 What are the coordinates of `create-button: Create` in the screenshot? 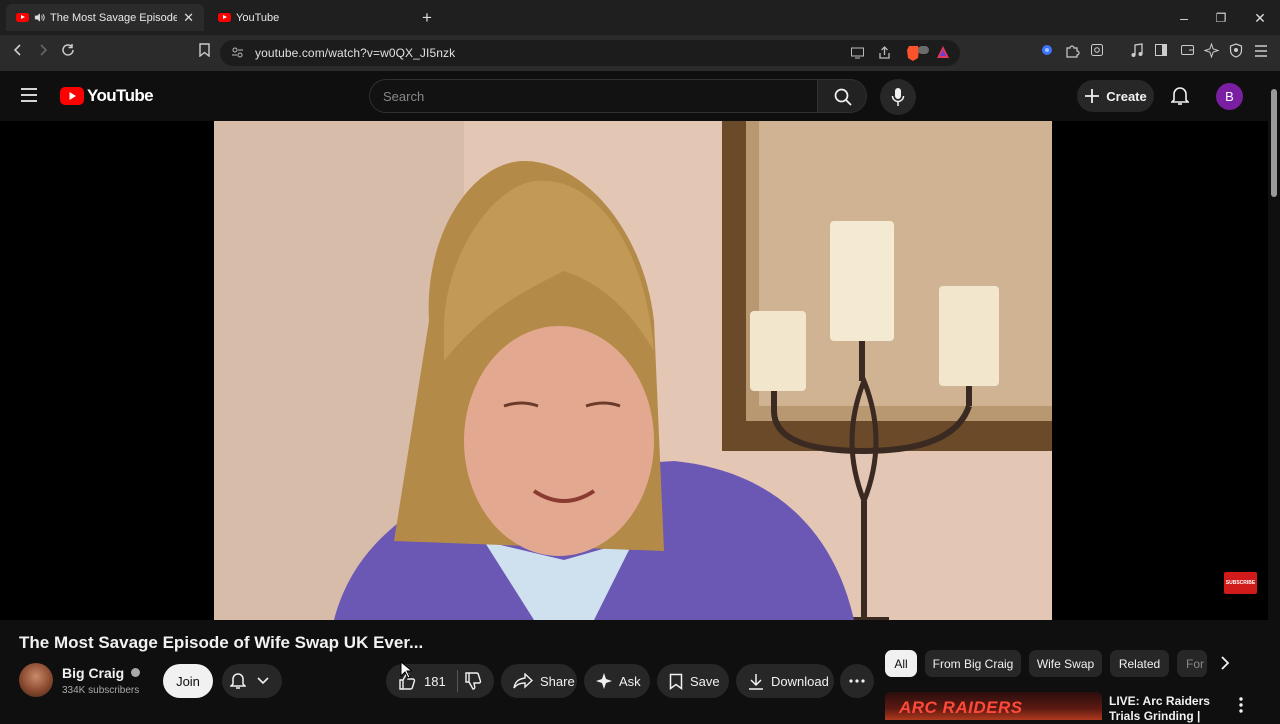 It's located at (1115, 96).